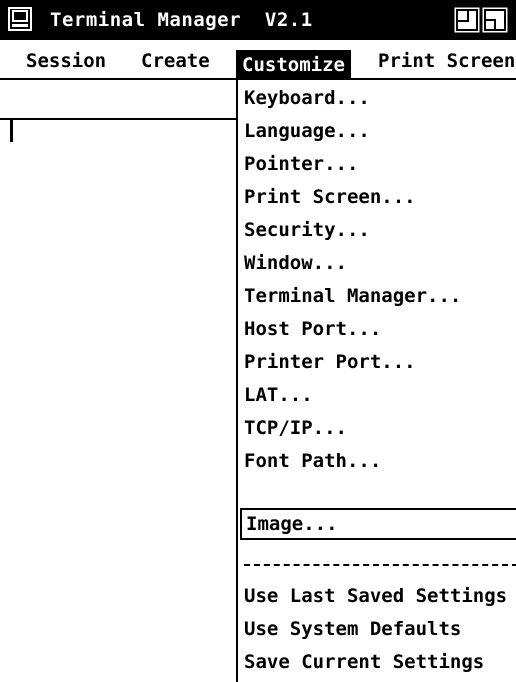  Describe the element at coordinates (364, 662) in the screenshot. I see `menu-item-save-current-settings: Save Current Settings` at that location.